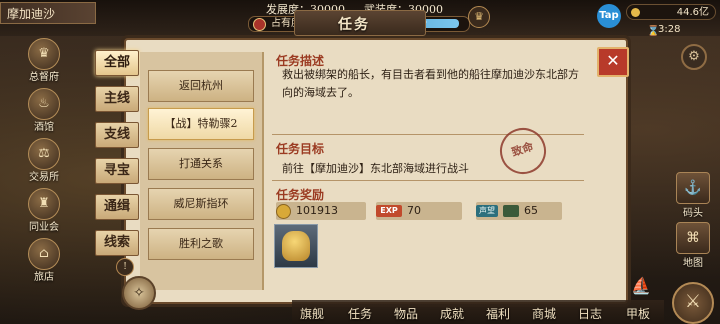 Image resolution: width=720 pixels, height=324 pixels. What do you see at coordinates (201, 244) in the screenshot?
I see `quest-item: 胜利之歌` at bounding box center [201, 244].